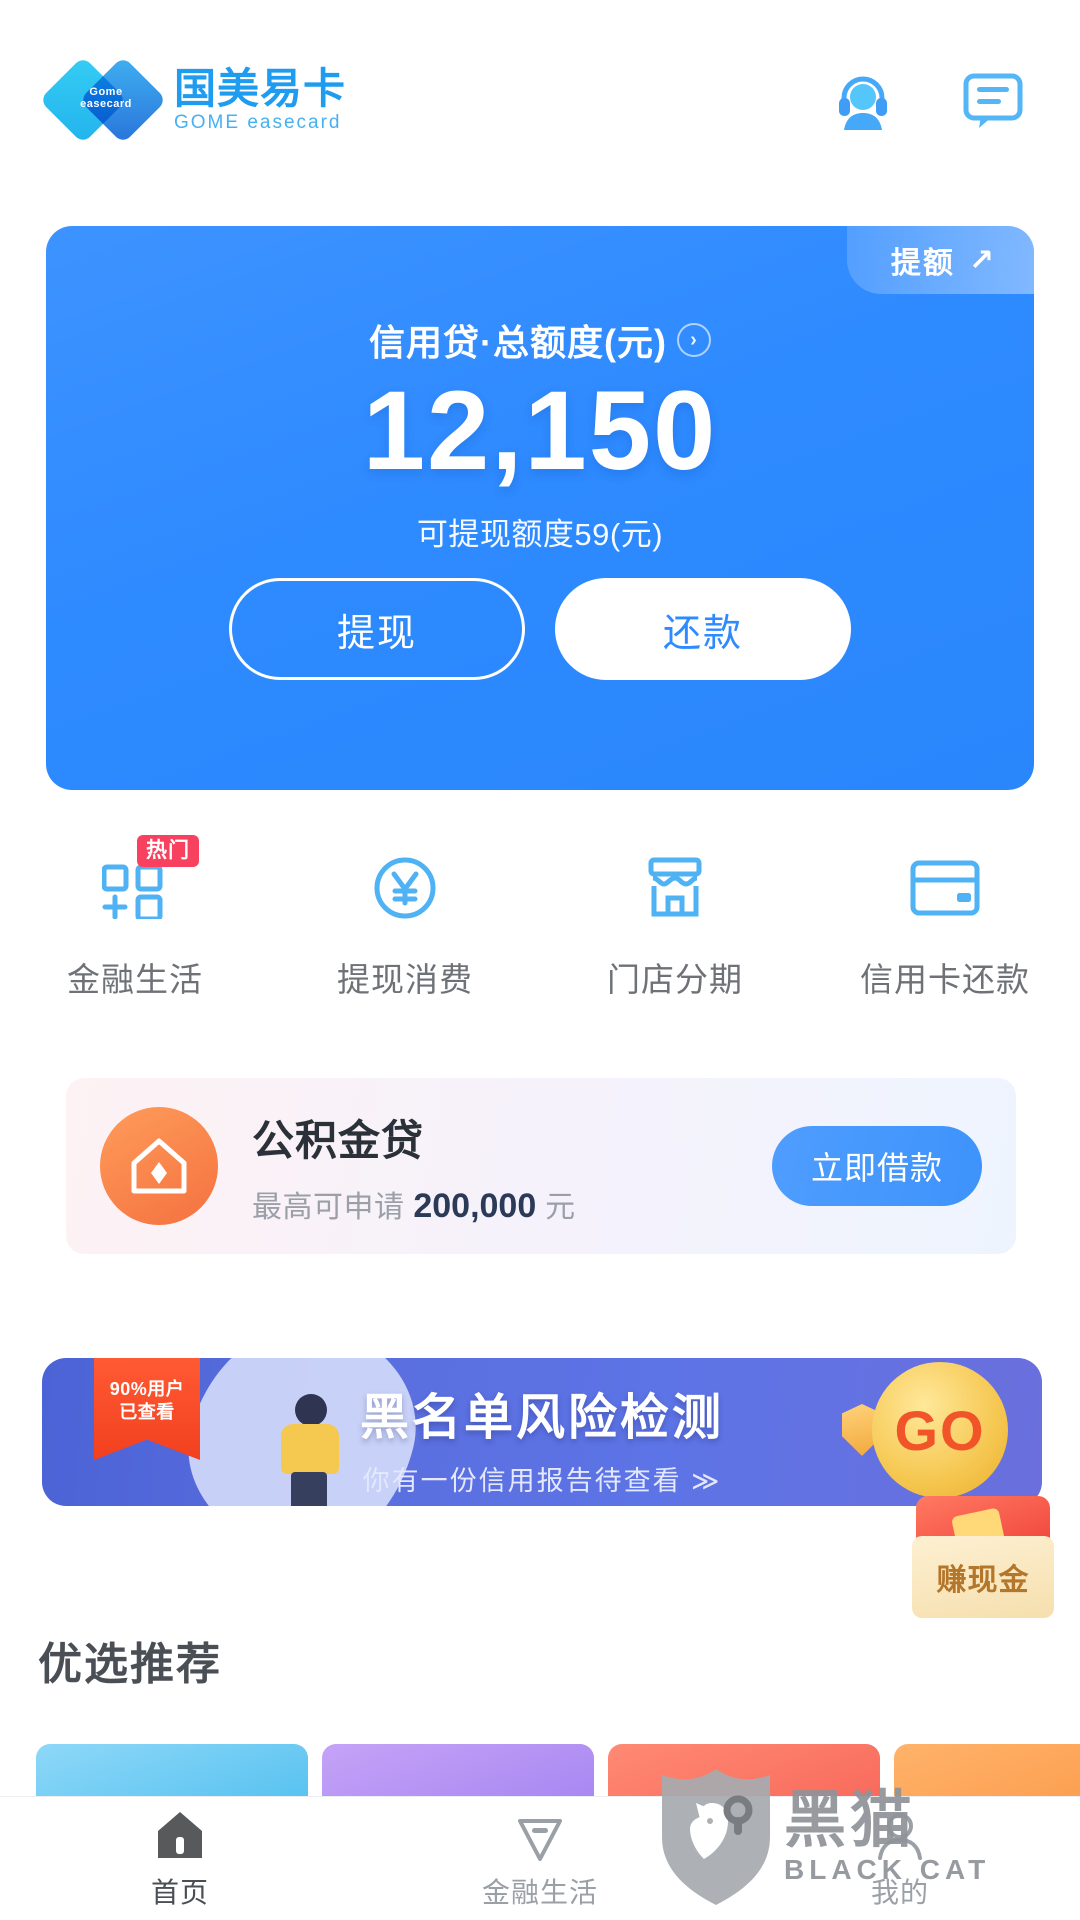  I want to click on message-bubble-icon, so click(993, 100).